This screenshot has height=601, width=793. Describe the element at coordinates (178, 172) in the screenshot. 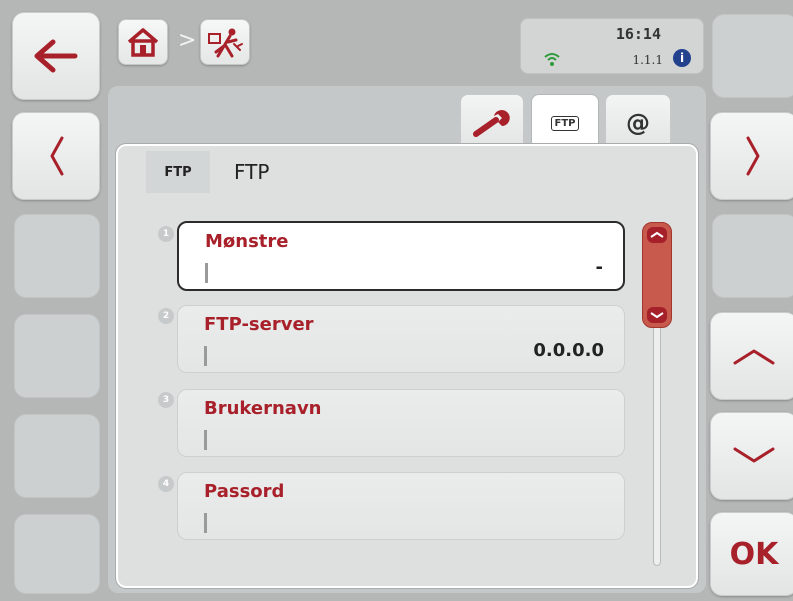

I see `ftp-icon: FTP` at that location.